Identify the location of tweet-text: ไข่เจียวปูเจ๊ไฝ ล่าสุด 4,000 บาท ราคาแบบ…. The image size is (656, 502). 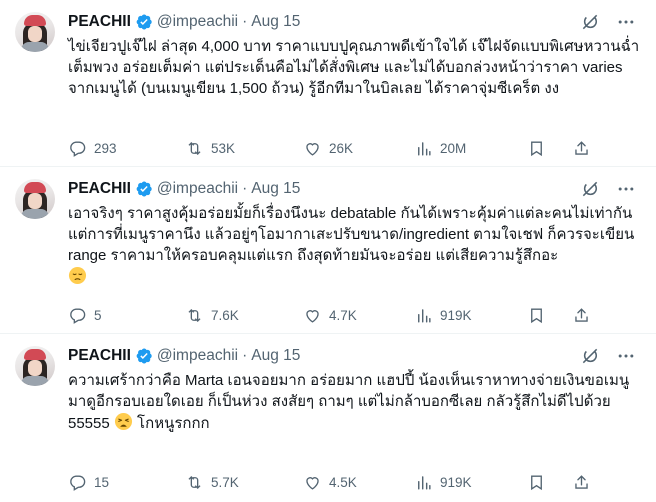
(357, 67).